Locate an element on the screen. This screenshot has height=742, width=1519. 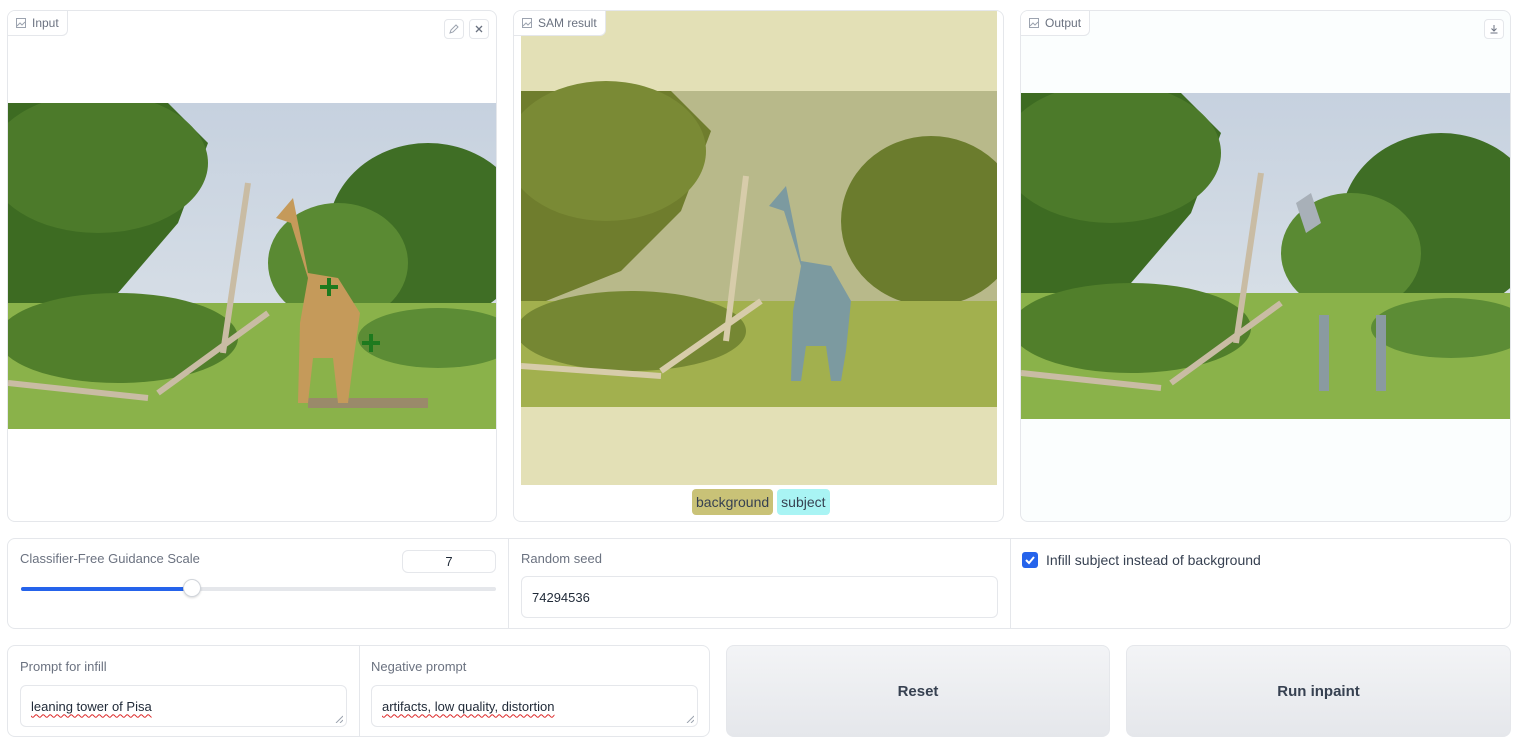
edit-button is located at coordinates (454, 29).